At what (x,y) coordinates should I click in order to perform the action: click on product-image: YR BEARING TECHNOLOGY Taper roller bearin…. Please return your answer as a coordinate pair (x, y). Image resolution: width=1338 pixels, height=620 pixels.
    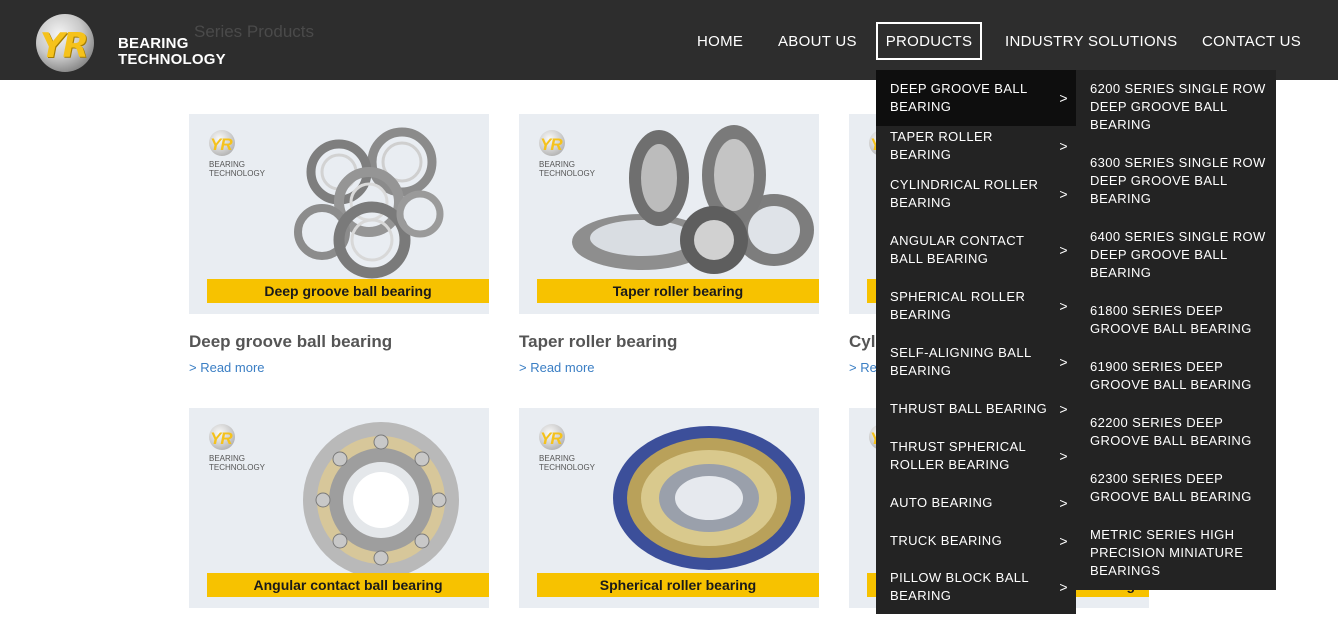
    Looking at the image, I should click on (669, 214).